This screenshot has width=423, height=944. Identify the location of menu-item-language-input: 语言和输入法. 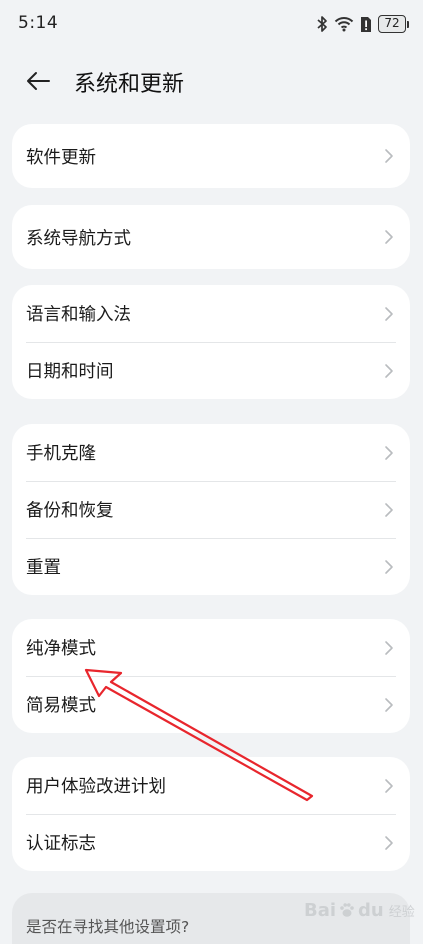
(211, 313).